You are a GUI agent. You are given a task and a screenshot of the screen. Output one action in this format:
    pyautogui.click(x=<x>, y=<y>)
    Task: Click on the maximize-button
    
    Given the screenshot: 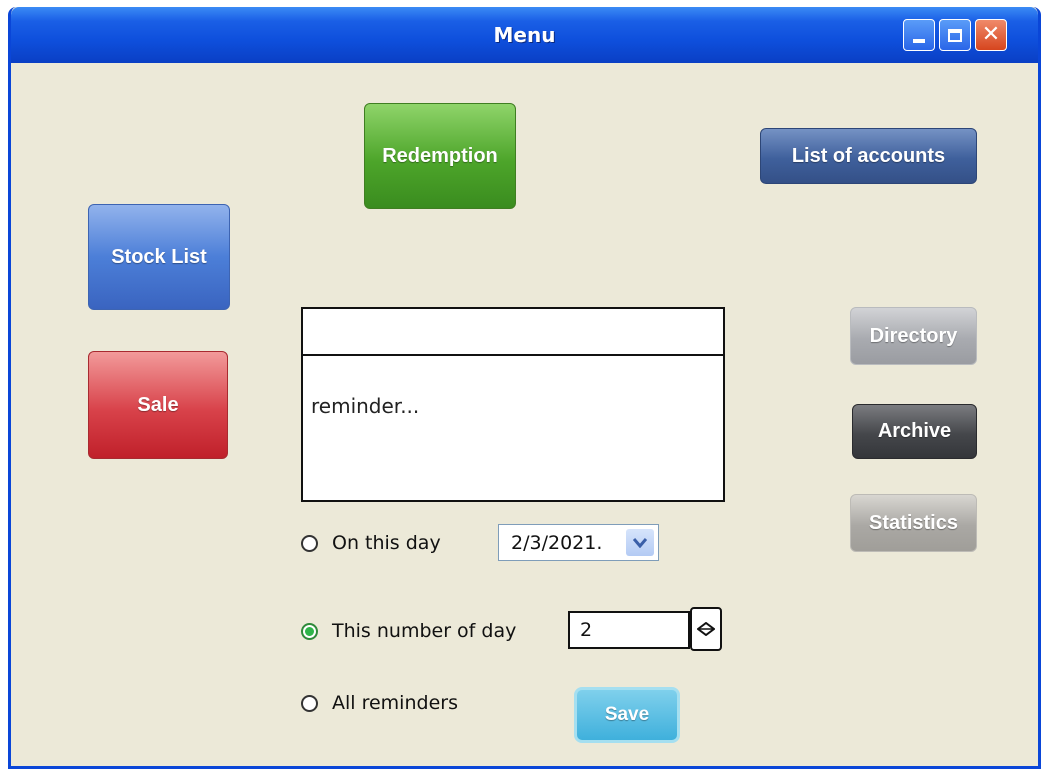 What is the action you would take?
    pyautogui.click(x=955, y=35)
    